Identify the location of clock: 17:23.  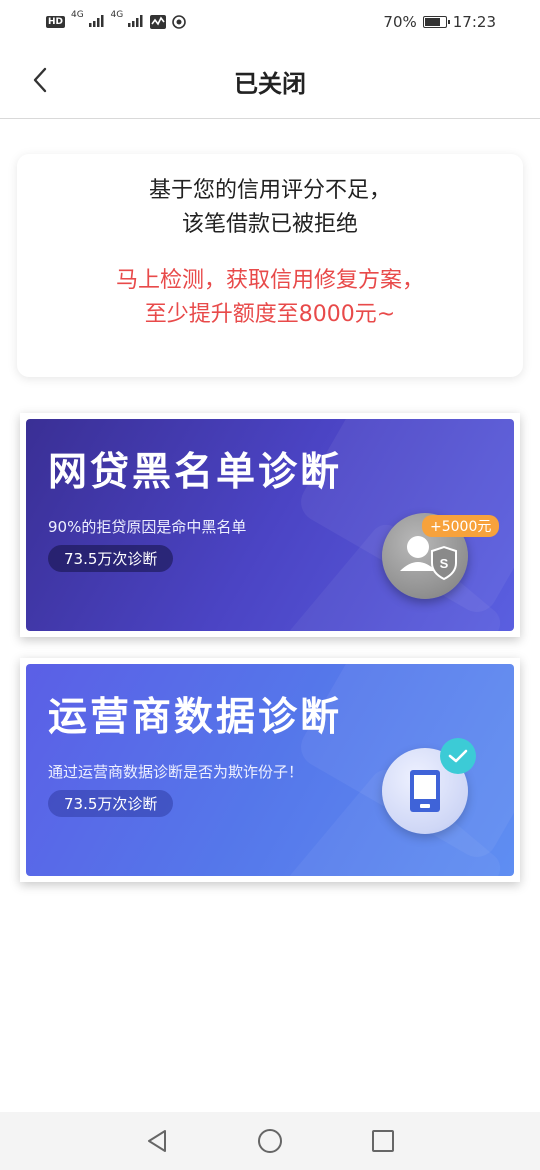
(474, 22).